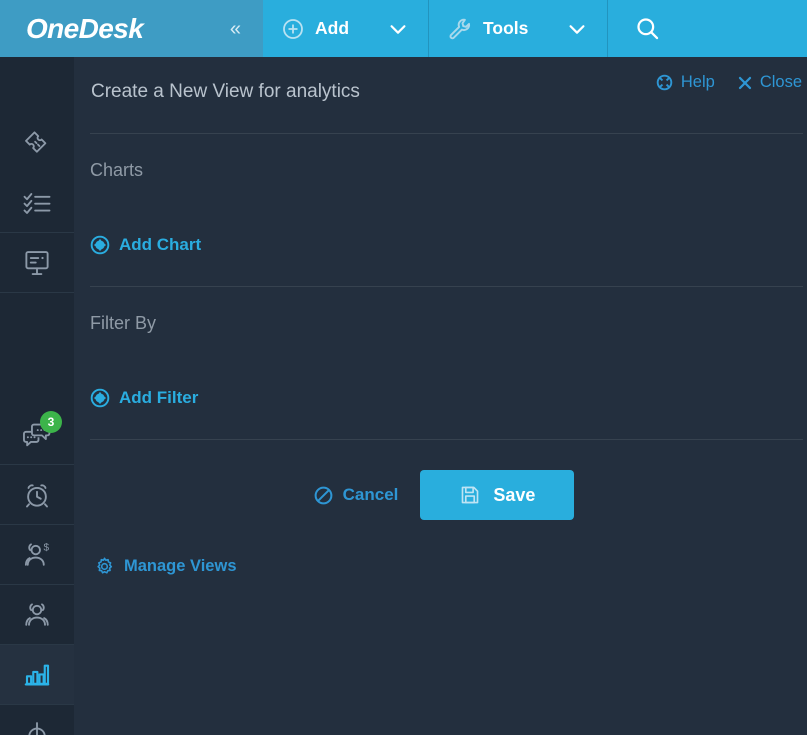 The width and height of the screenshot is (807, 735). What do you see at coordinates (780, 82) in the screenshot?
I see `close-label: Close` at bounding box center [780, 82].